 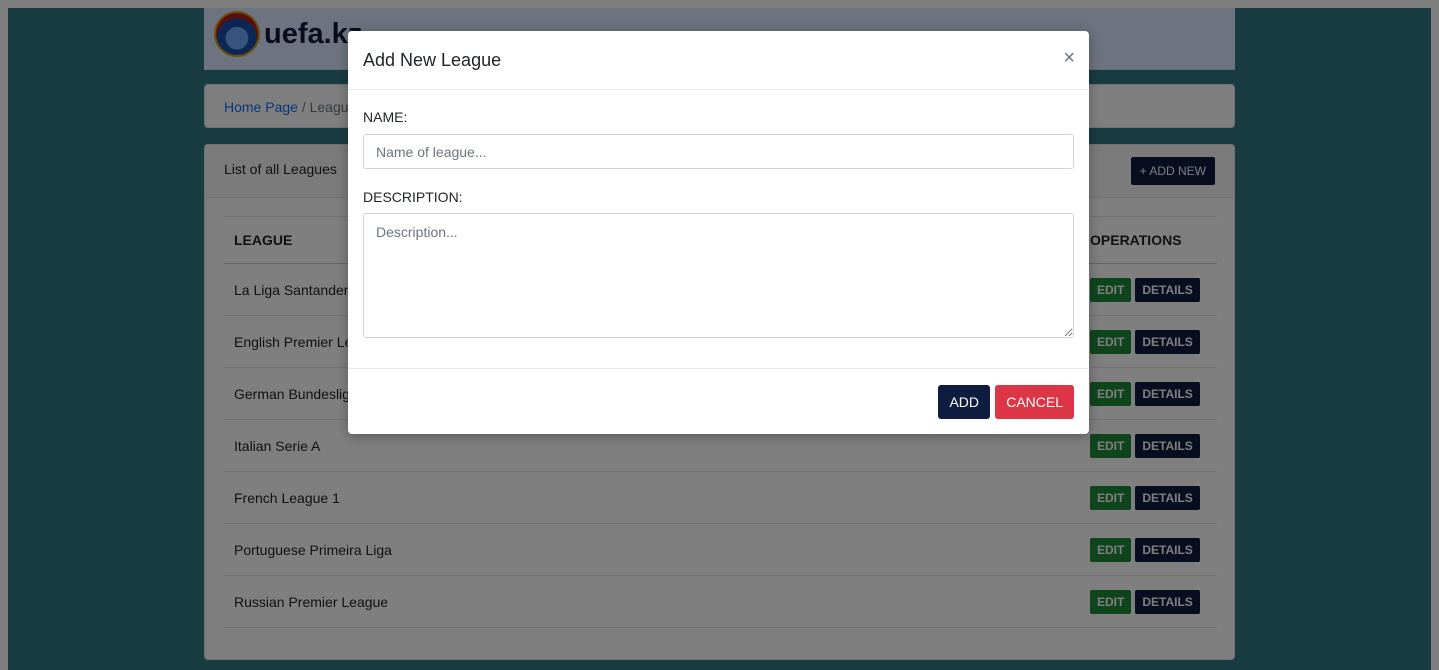 What do you see at coordinates (1034, 402) in the screenshot?
I see `cancel-button: CANCEL` at bounding box center [1034, 402].